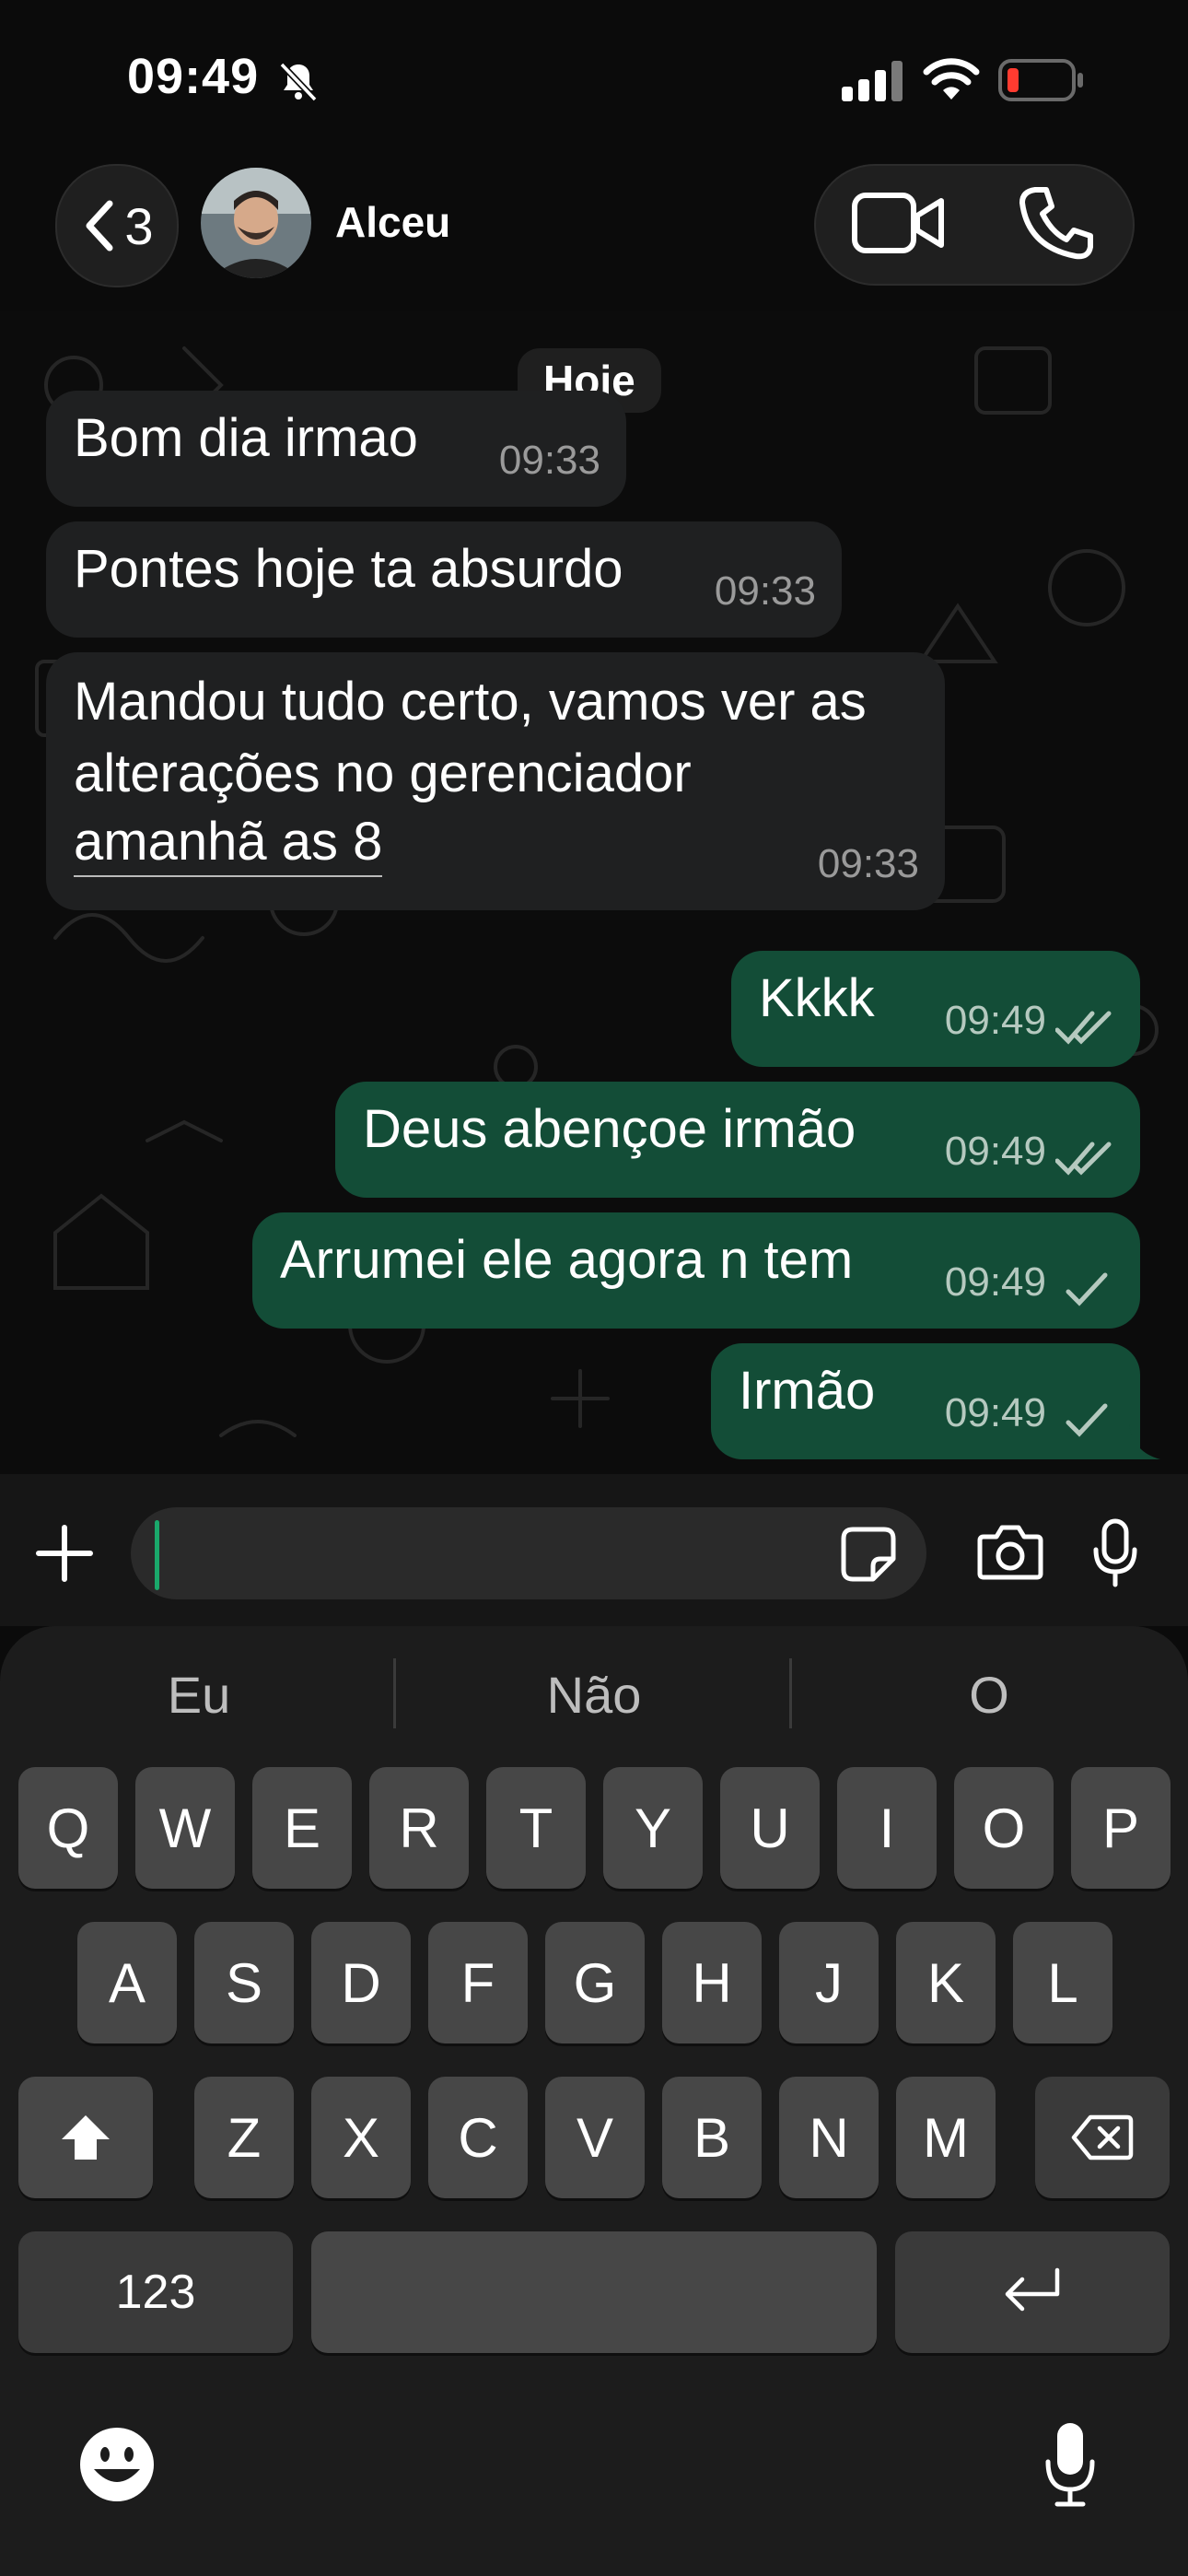  Describe the element at coordinates (594, 2292) in the screenshot. I see `space-key` at that location.